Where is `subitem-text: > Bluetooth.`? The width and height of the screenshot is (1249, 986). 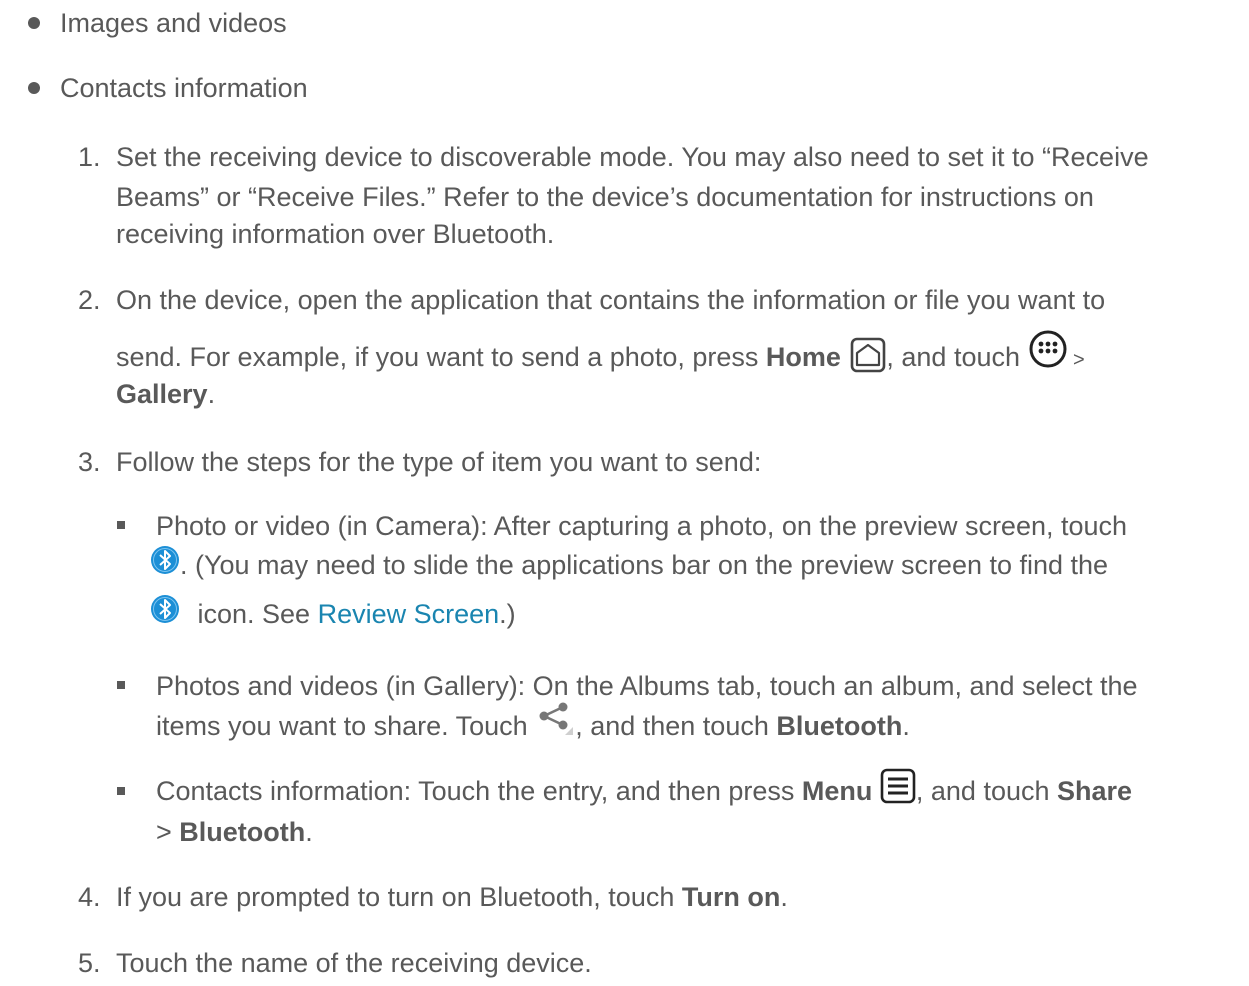 subitem-text: > Bluetooth. is located at coordinates (234, 832).